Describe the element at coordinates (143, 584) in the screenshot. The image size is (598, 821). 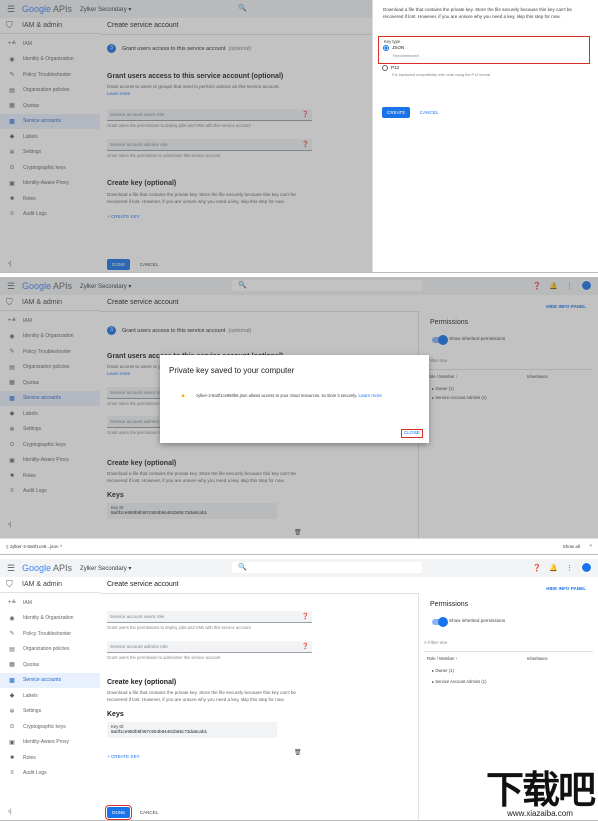
I see `page-title: Create service account` at that location.